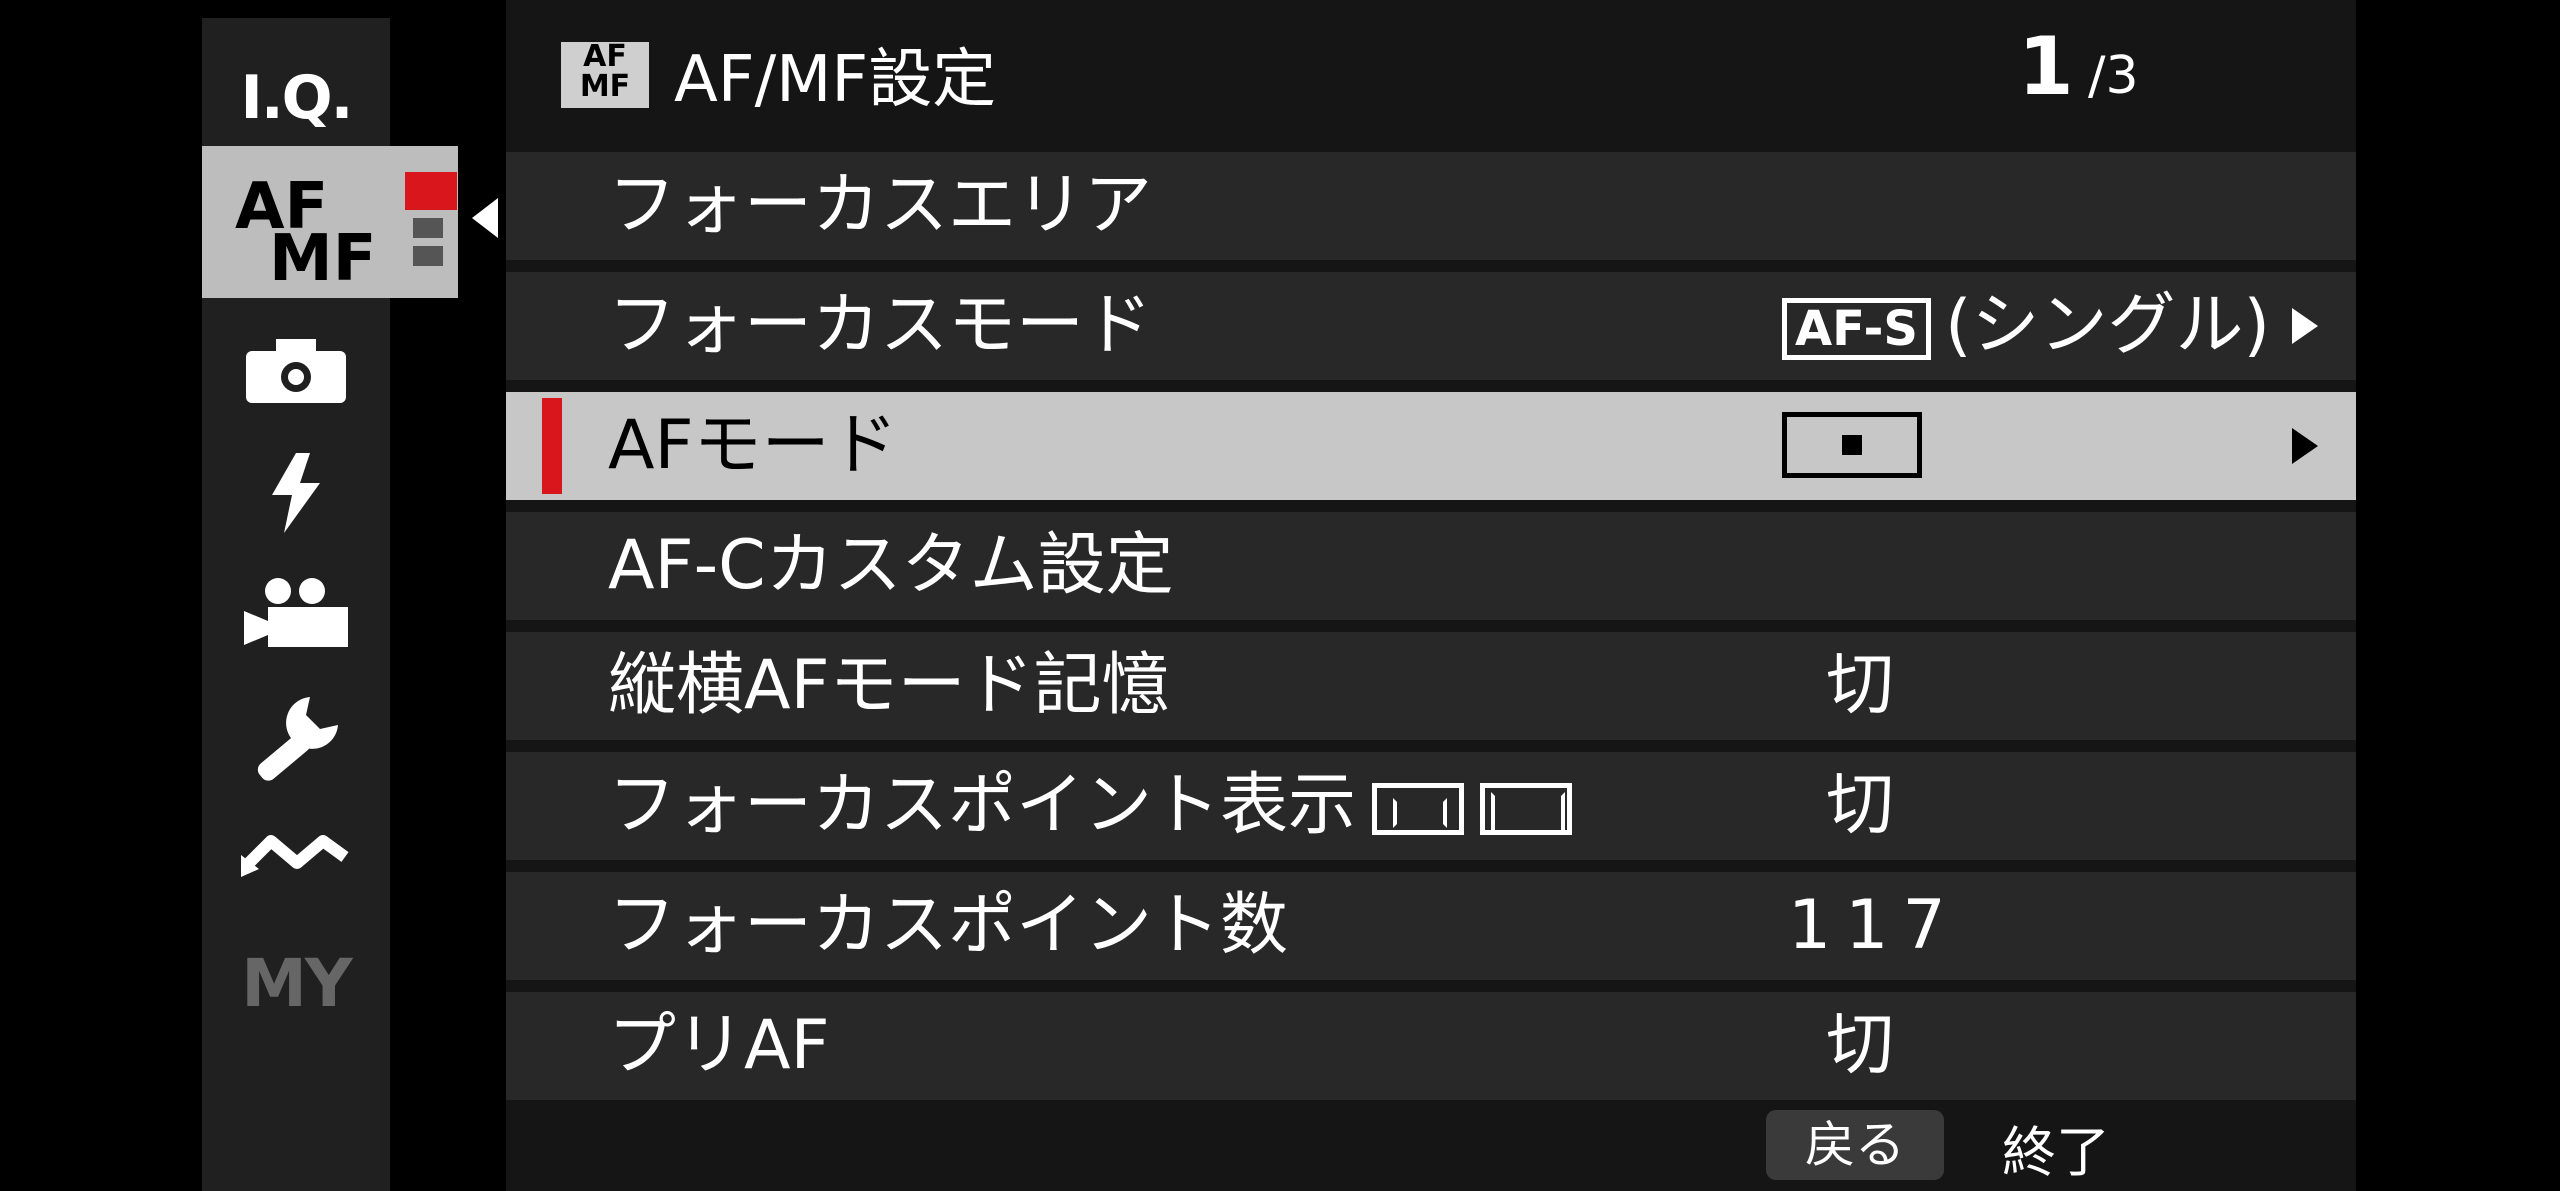  I want to click on tab-shooting, so click(296, 371).